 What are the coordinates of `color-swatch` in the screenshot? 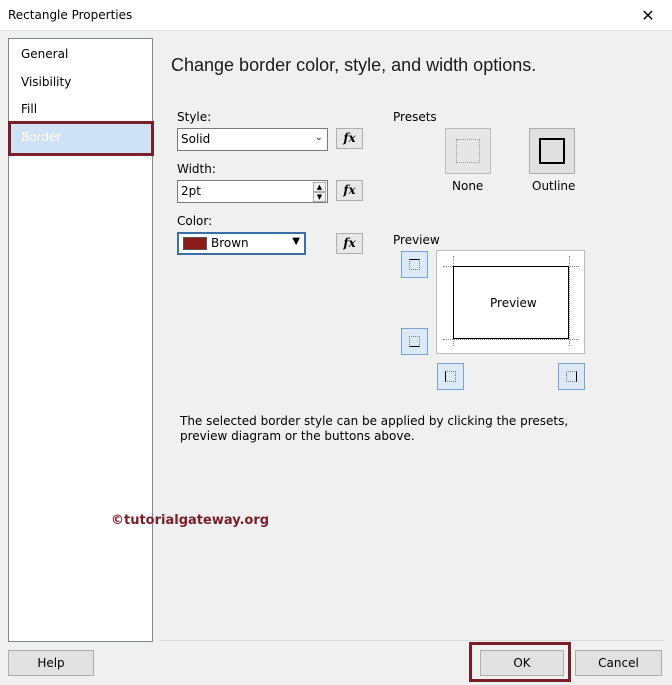 It's located at (195, 243).